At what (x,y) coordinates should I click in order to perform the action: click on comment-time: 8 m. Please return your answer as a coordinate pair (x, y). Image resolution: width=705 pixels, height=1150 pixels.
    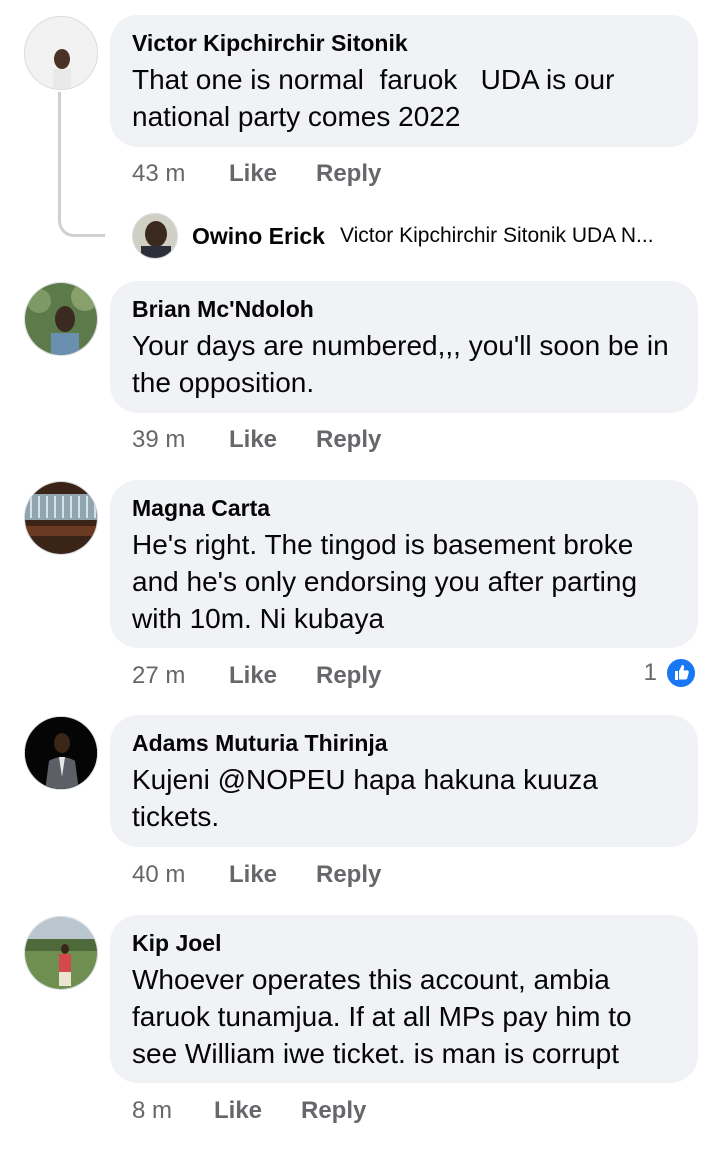
    Looking at the image, I should click on (152, 1111).